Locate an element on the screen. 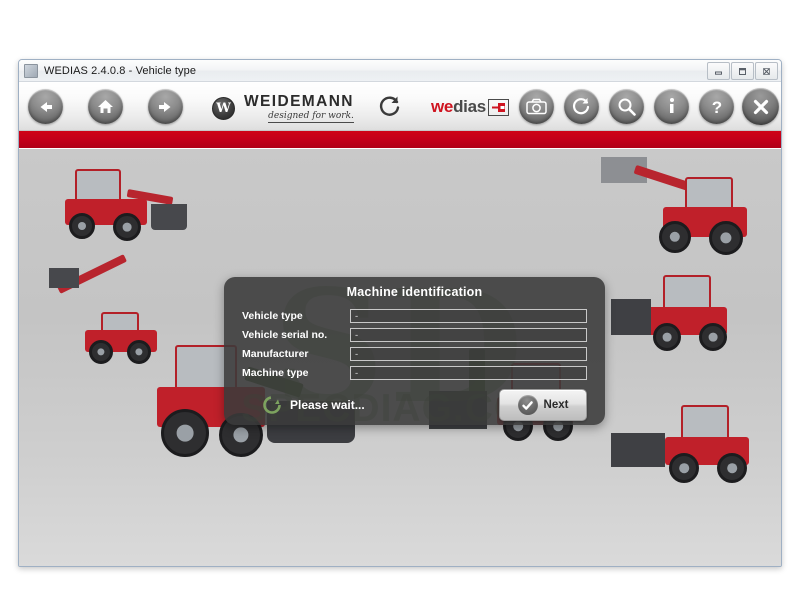 The width and height of the screenshot is (800, 600). field-row-machine-type: Machine type - is located at coordinates (414, 372).